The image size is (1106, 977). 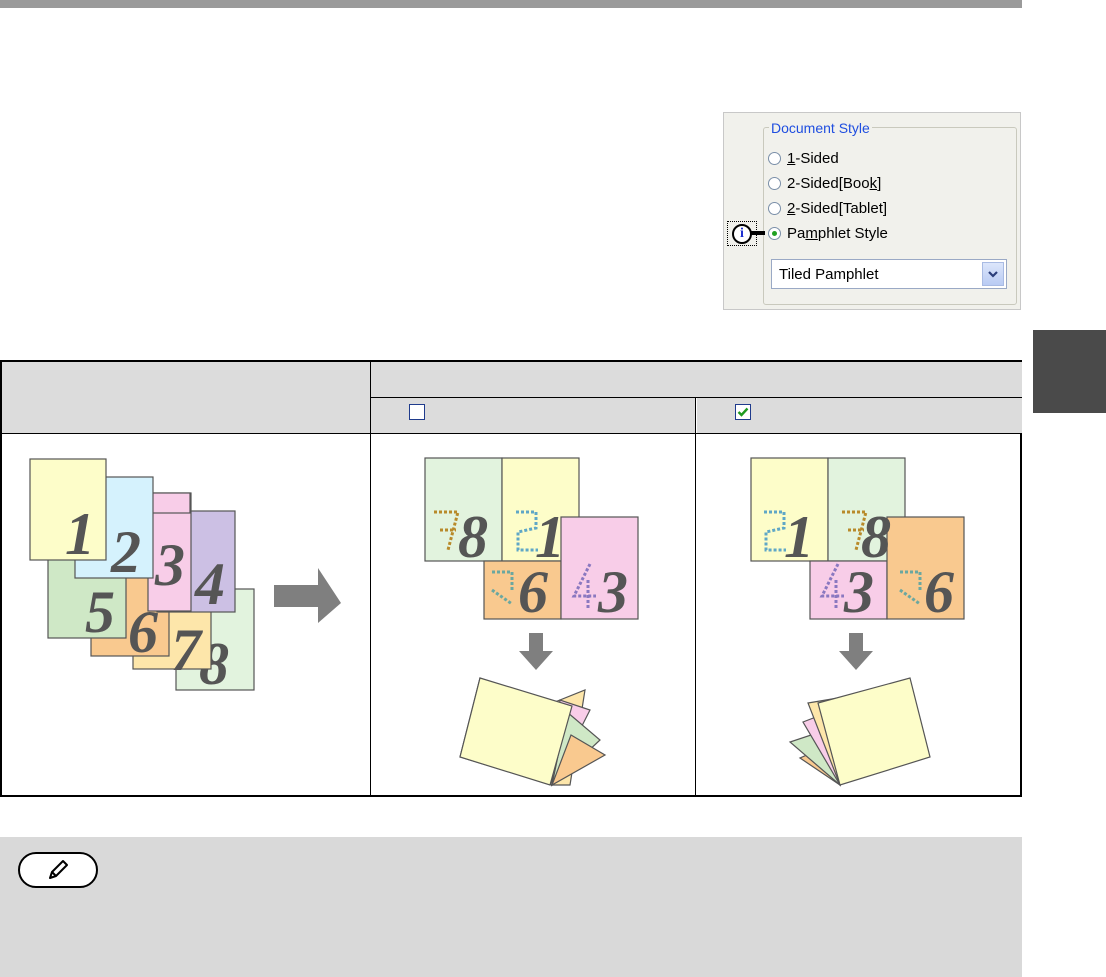 I want to click on top-rule, so click(x=511, y=4).